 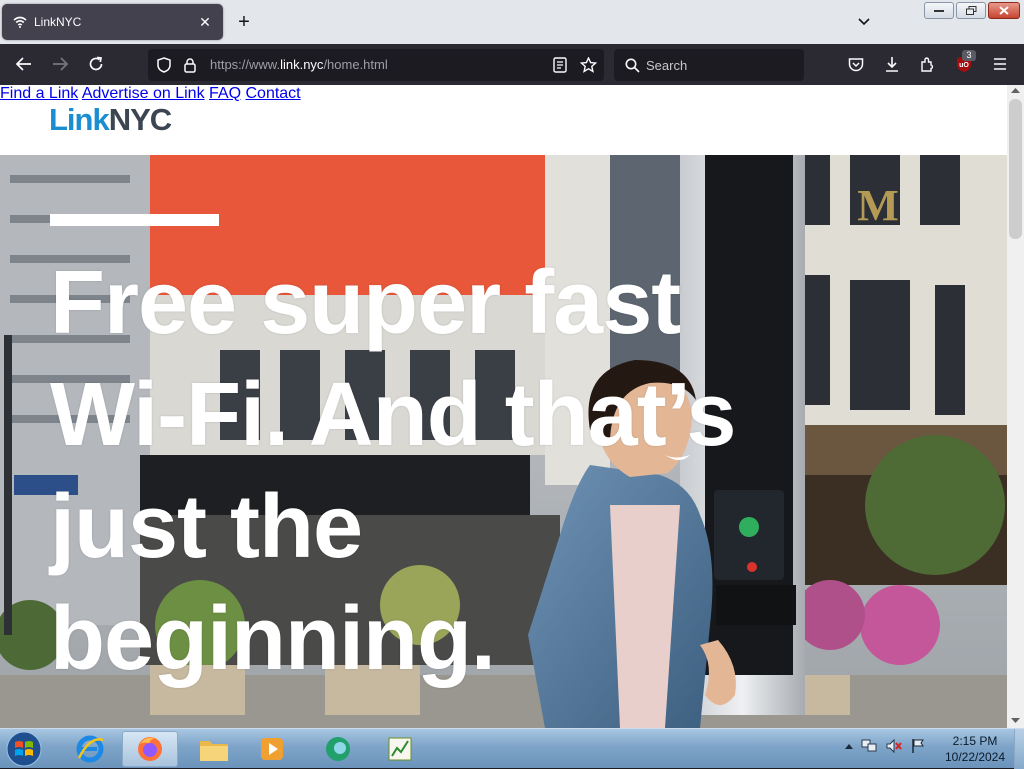 I want to click on chevron-down-icon, so click(x=864, y=22).